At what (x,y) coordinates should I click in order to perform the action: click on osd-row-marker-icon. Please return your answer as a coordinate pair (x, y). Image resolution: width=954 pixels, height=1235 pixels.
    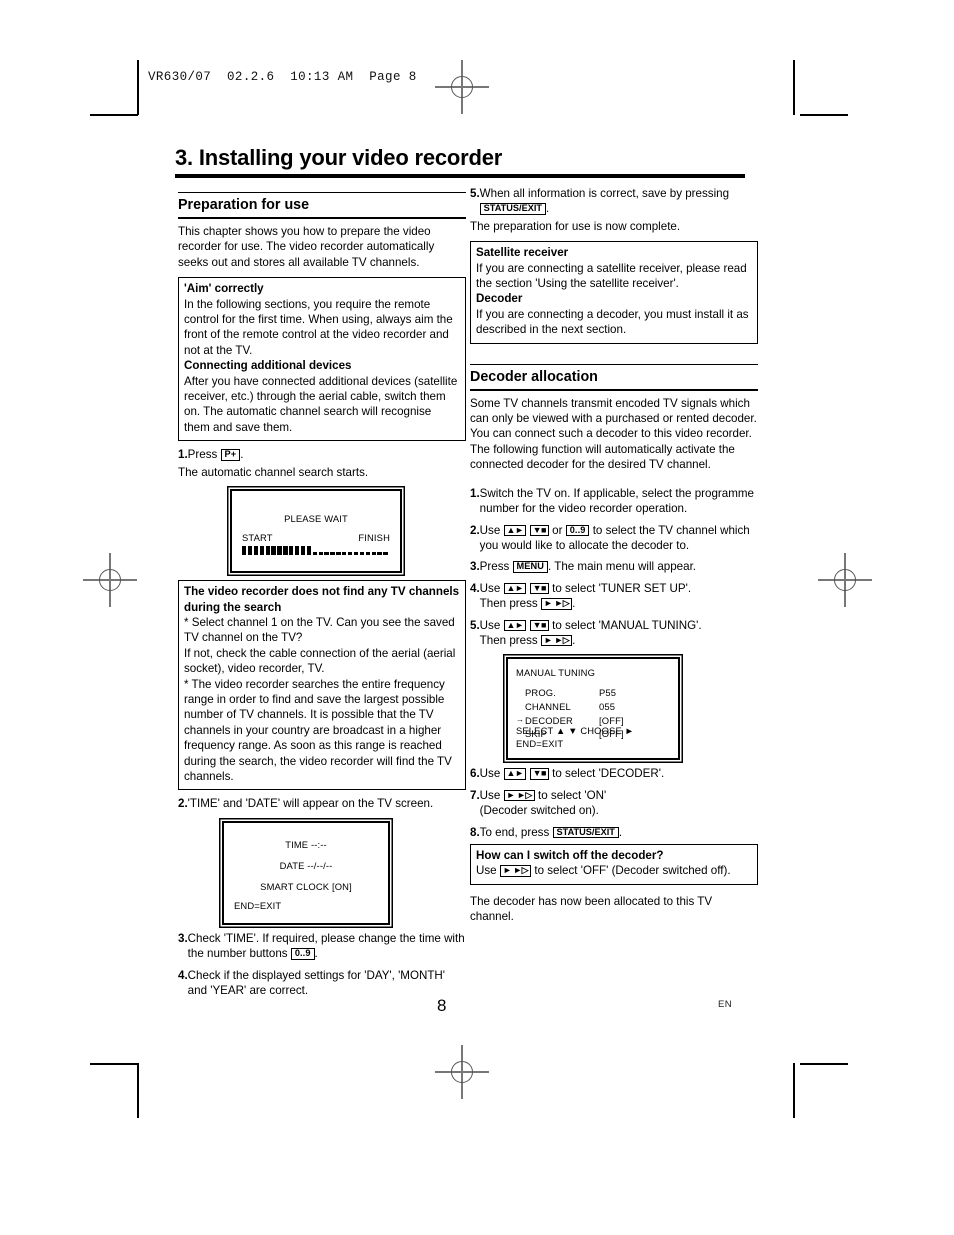
    Looking at the image, I should click on (520, 693).